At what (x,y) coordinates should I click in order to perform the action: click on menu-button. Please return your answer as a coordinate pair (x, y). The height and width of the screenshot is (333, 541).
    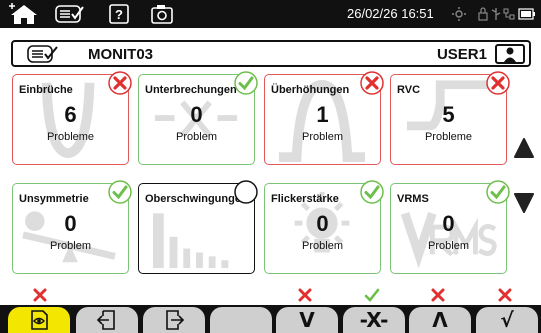
    Looking at the image, I should click on (70, 14).